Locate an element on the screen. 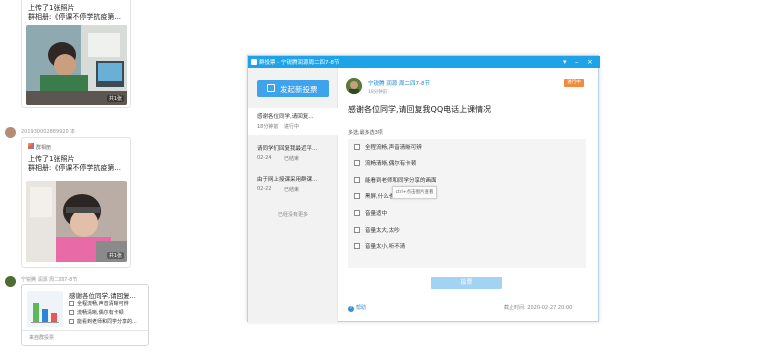  vote-option: 黑屏,什么也看不见 is located at coordinates (467, 196).